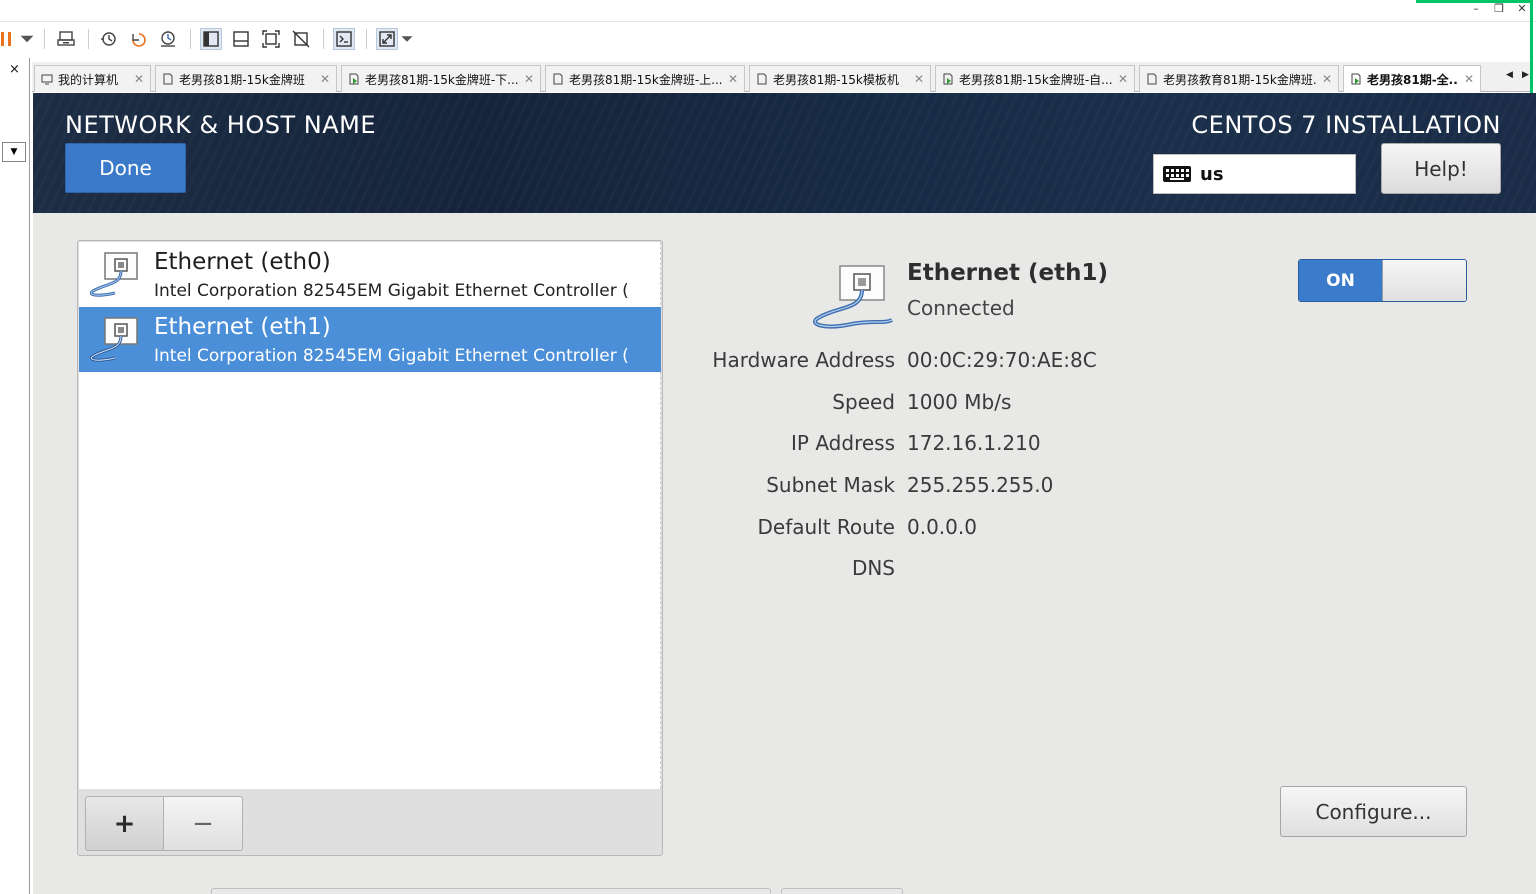 Image resolution: width=1536 pixels, height=894 pixels. What do you see at coordinates (836, 79) in the screenshot?
I see `tab-label: 老男孩81期-15k模板机` at bounding box center [836, 79].